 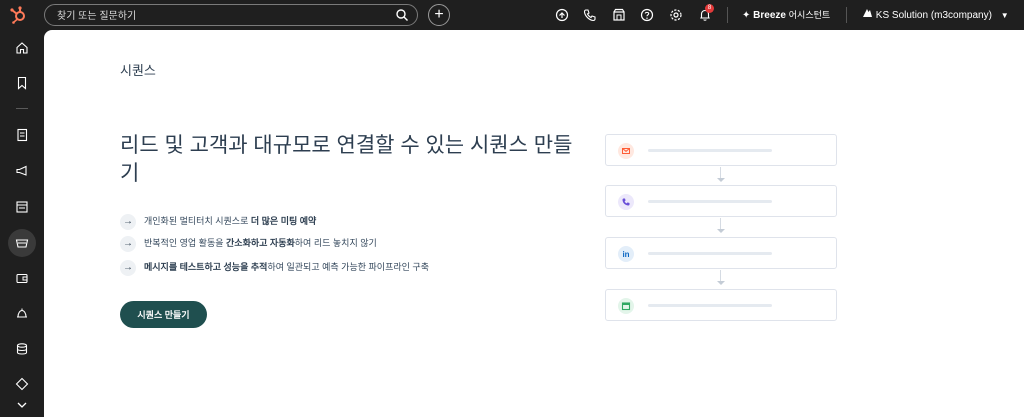 I want to click on account-menu: KS Solution (m3company) ▼, so click(x=935, y=15).